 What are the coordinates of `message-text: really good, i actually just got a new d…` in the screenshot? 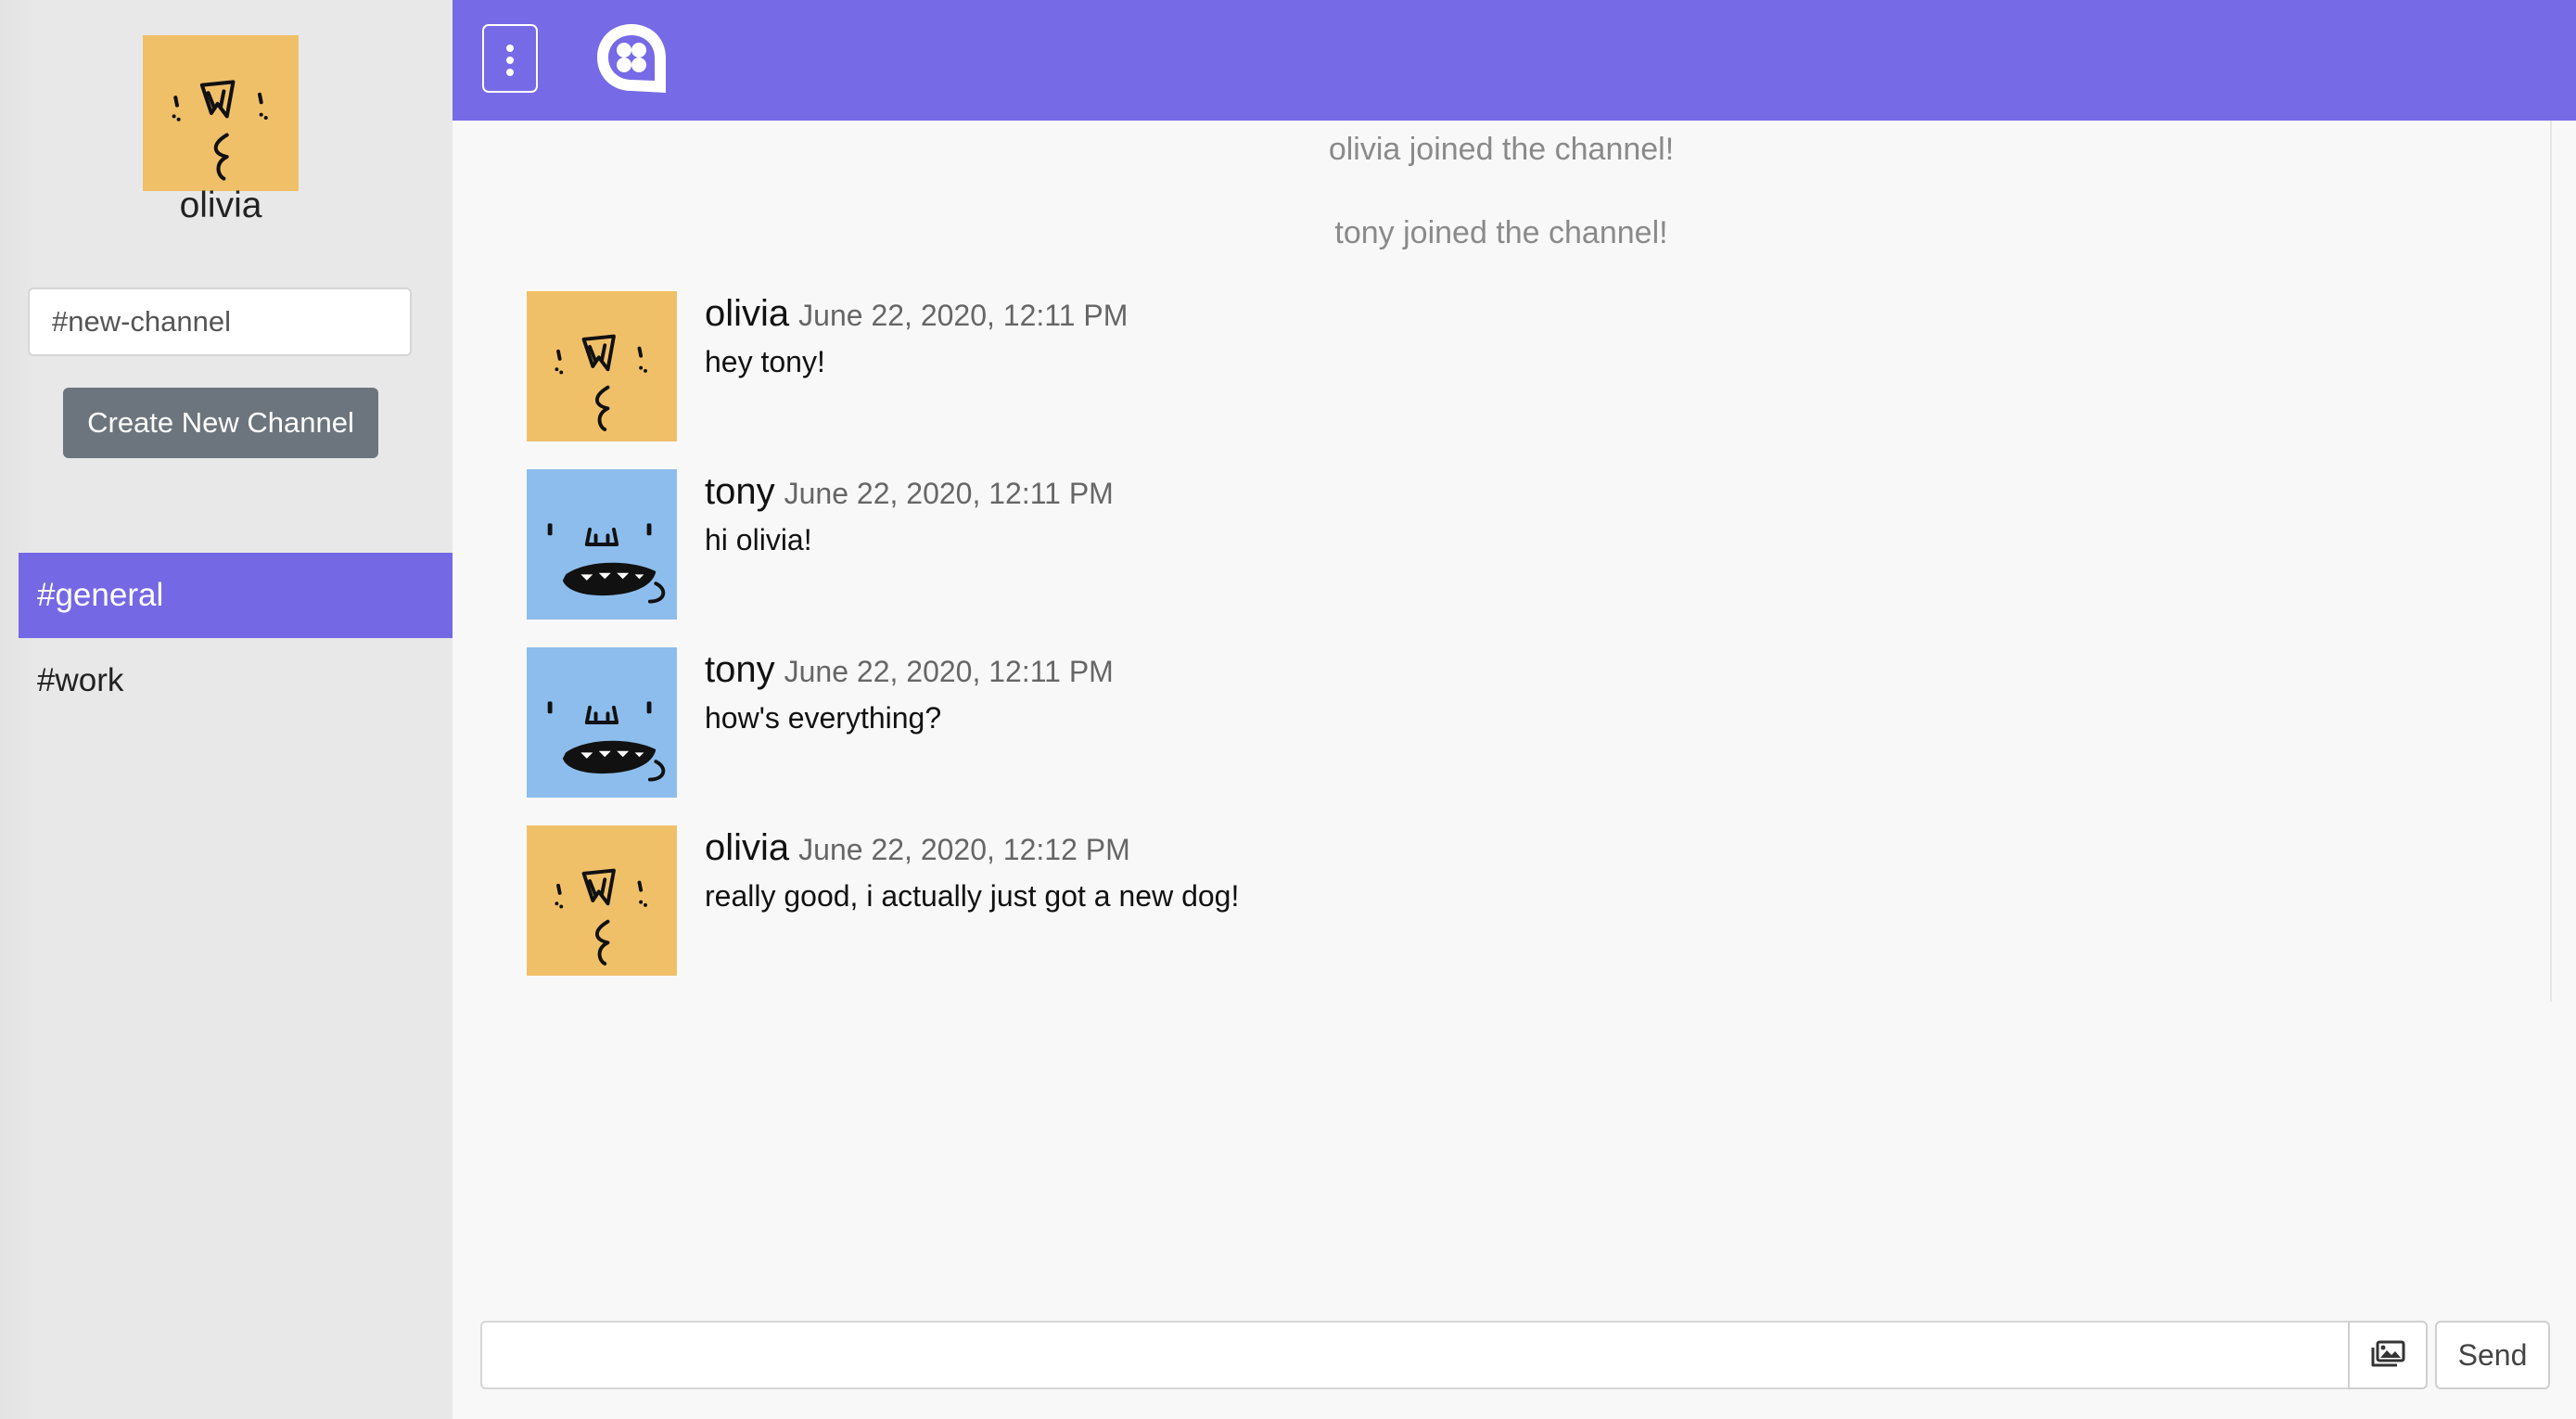 It's located at (972, 896).